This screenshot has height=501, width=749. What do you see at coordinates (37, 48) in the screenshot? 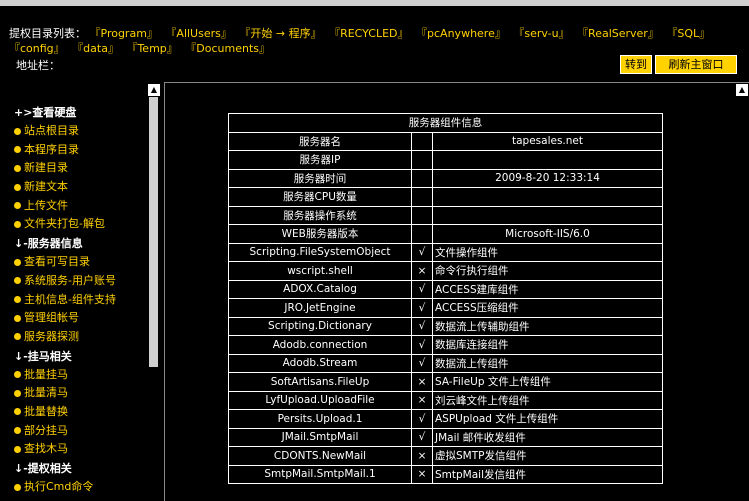
I see `dir-link-config: 『config』` at bounding box center [37, 48].